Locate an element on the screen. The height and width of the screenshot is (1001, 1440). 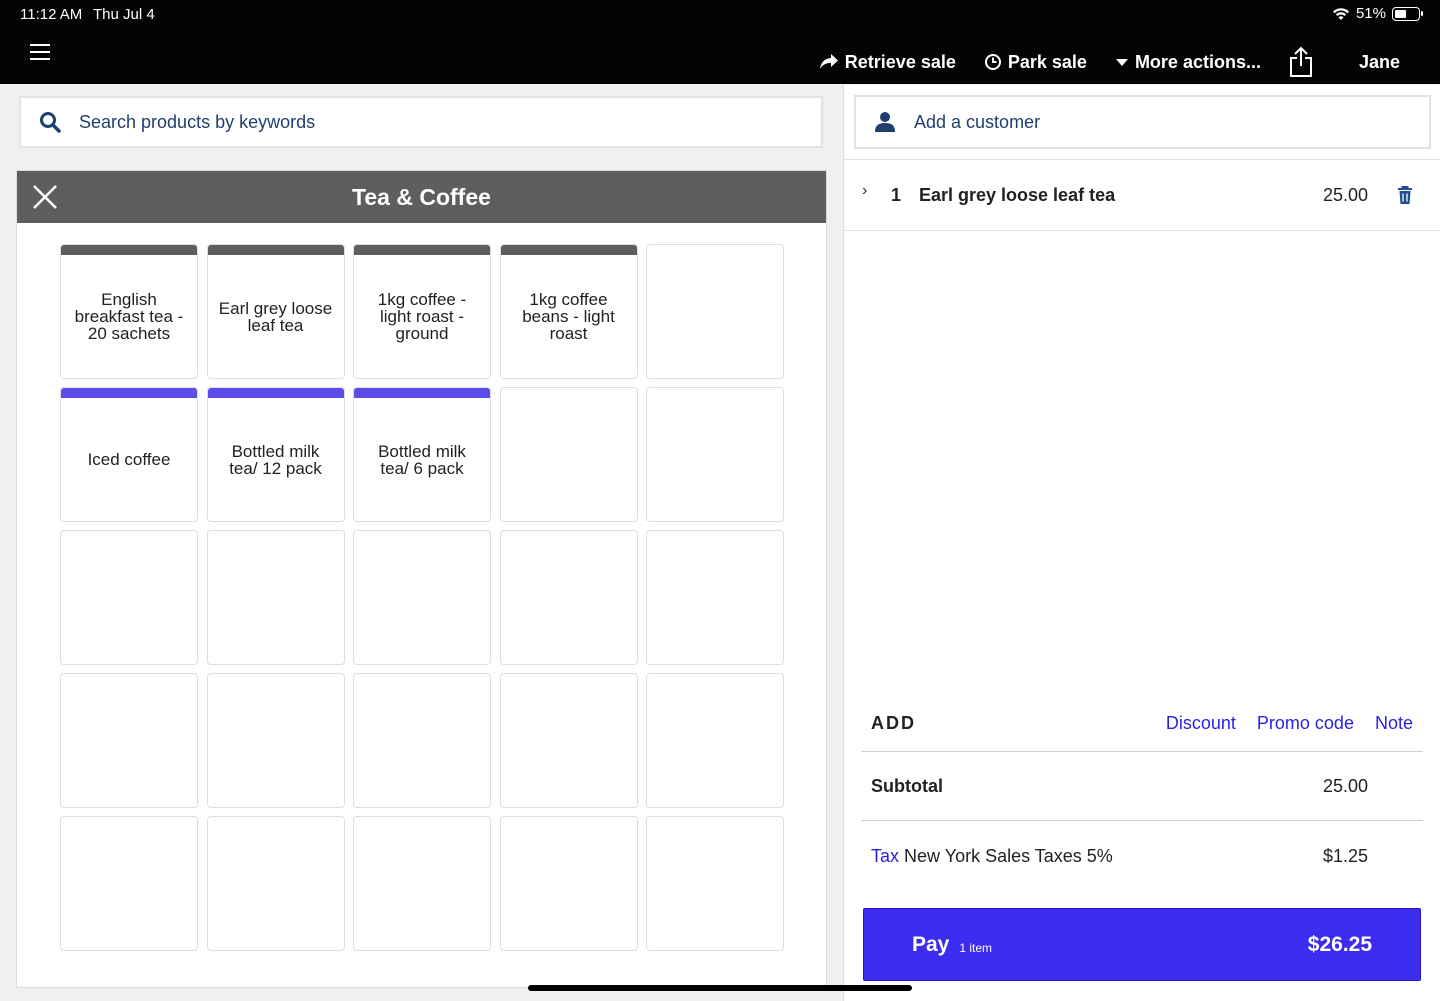
category-title: Tea & Coffee is located at coordinates (421, 196).